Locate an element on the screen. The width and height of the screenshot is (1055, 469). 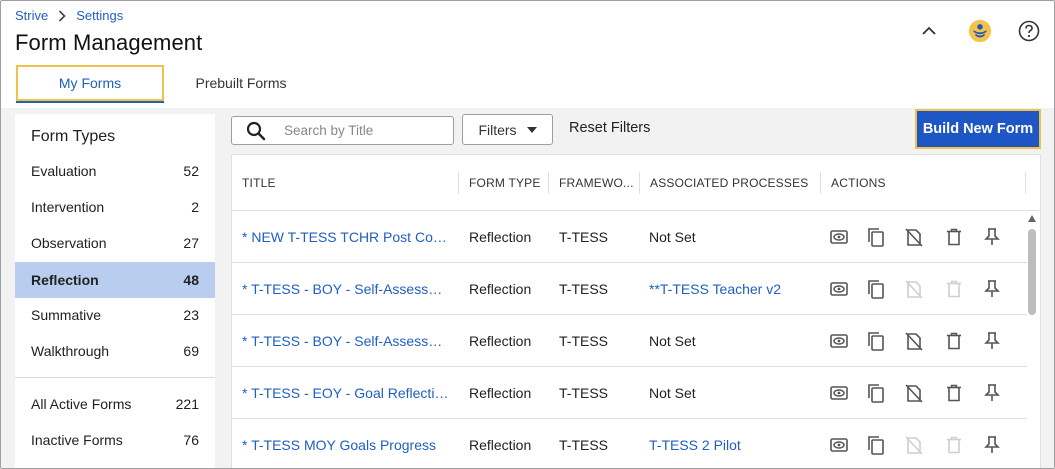
sidebar-item-reflection: Reflection 48 is located at coordinates (115, 280).